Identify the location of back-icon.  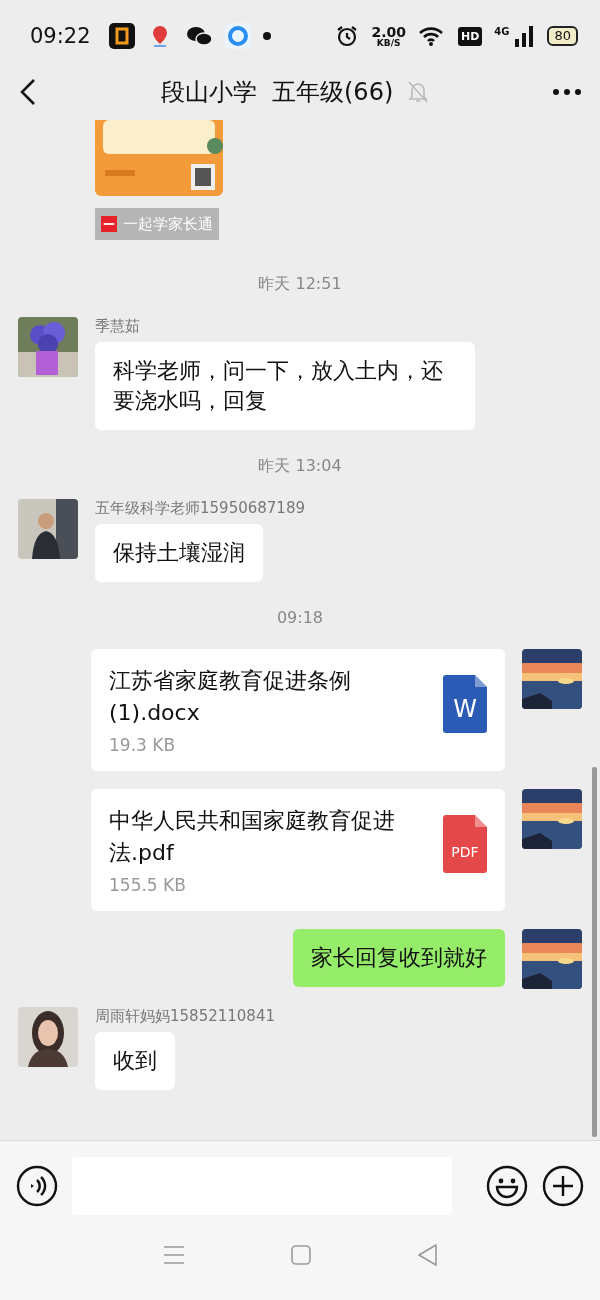
(28, 92).